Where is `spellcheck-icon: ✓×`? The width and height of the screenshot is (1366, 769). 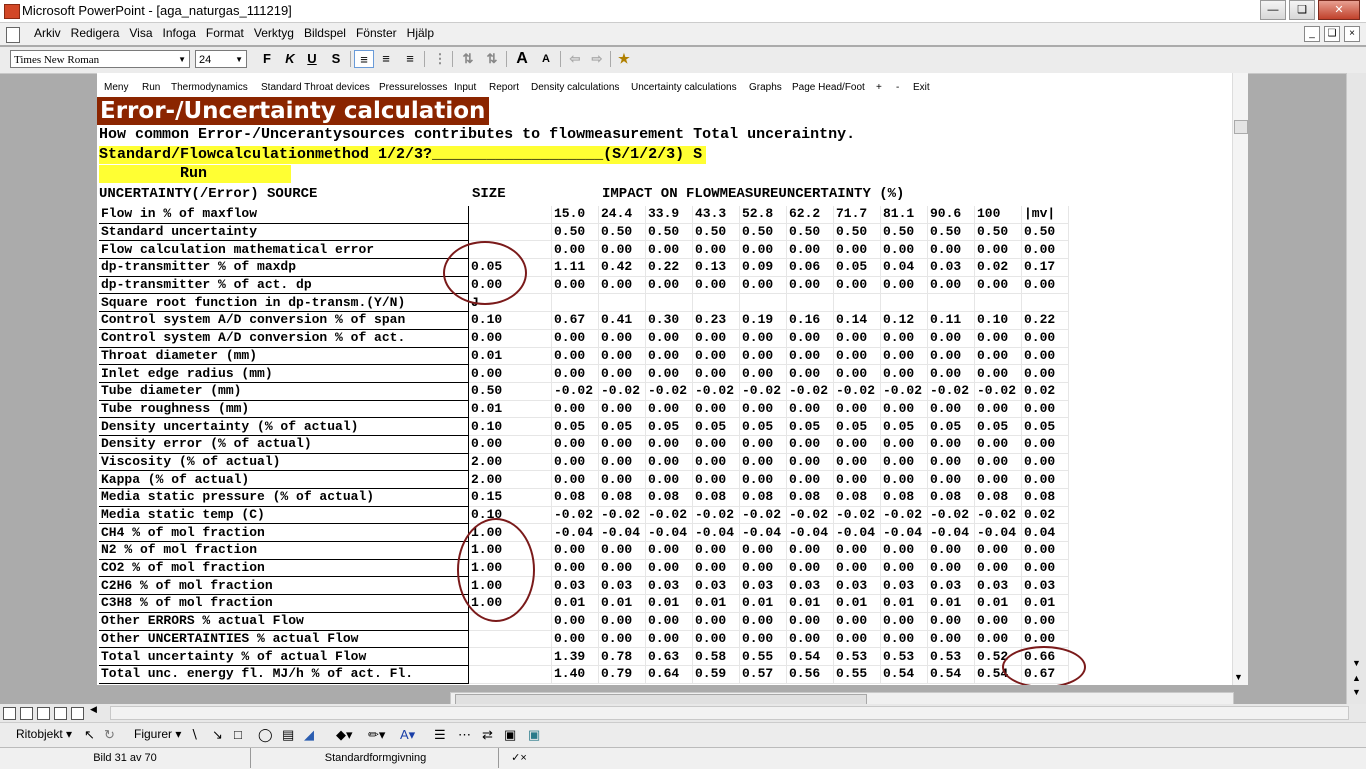 spellcheck-icon: ✓× is located at coordinates (519, 758).